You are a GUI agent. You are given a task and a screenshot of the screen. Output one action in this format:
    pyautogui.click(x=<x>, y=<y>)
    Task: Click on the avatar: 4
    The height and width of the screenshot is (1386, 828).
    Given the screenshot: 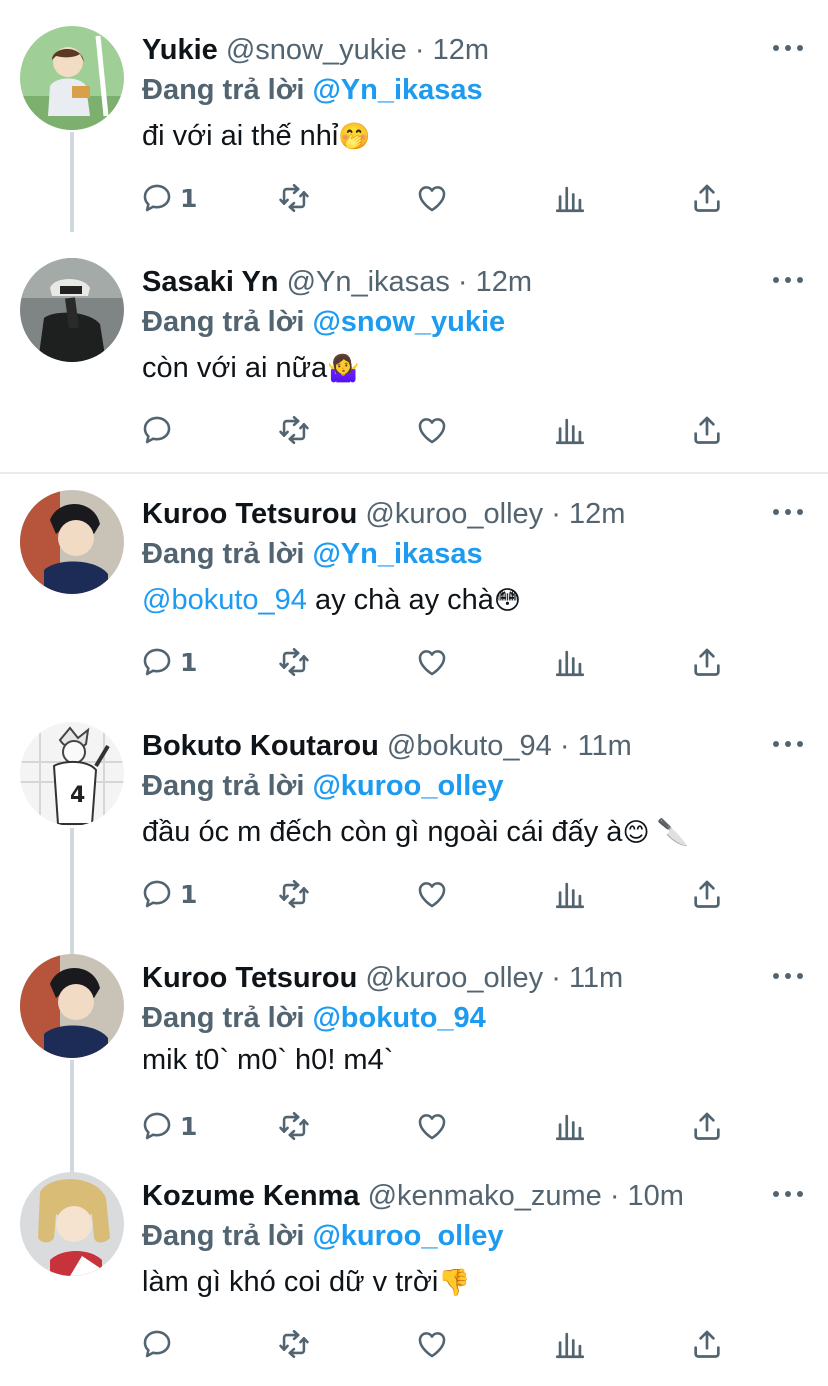 What is the action you would take?
    pyautogui.click(x=72, y=774)
    